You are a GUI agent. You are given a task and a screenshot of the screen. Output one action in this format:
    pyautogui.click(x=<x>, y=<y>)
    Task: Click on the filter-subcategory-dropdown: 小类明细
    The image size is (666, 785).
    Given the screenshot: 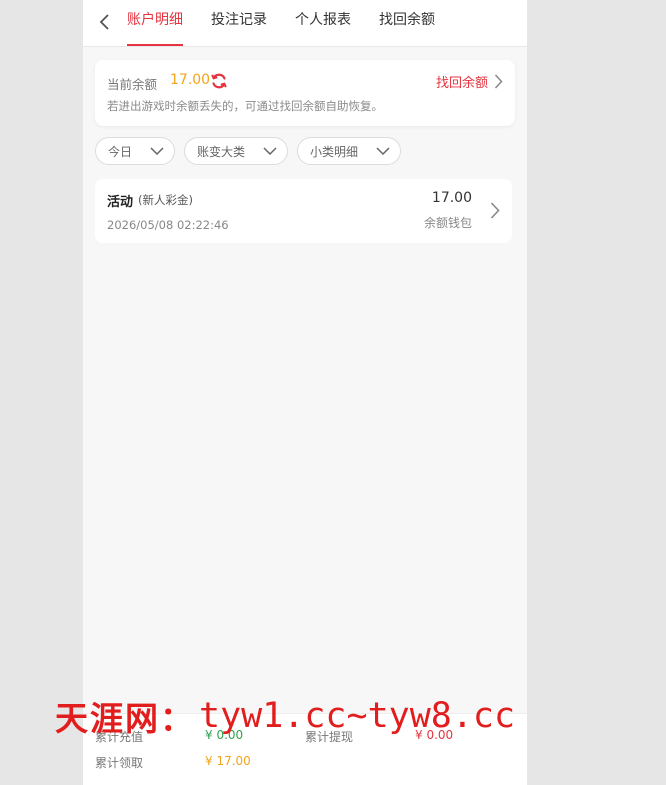 What is the action you would take?
    pyautogui.click(x=349, y=151)
    